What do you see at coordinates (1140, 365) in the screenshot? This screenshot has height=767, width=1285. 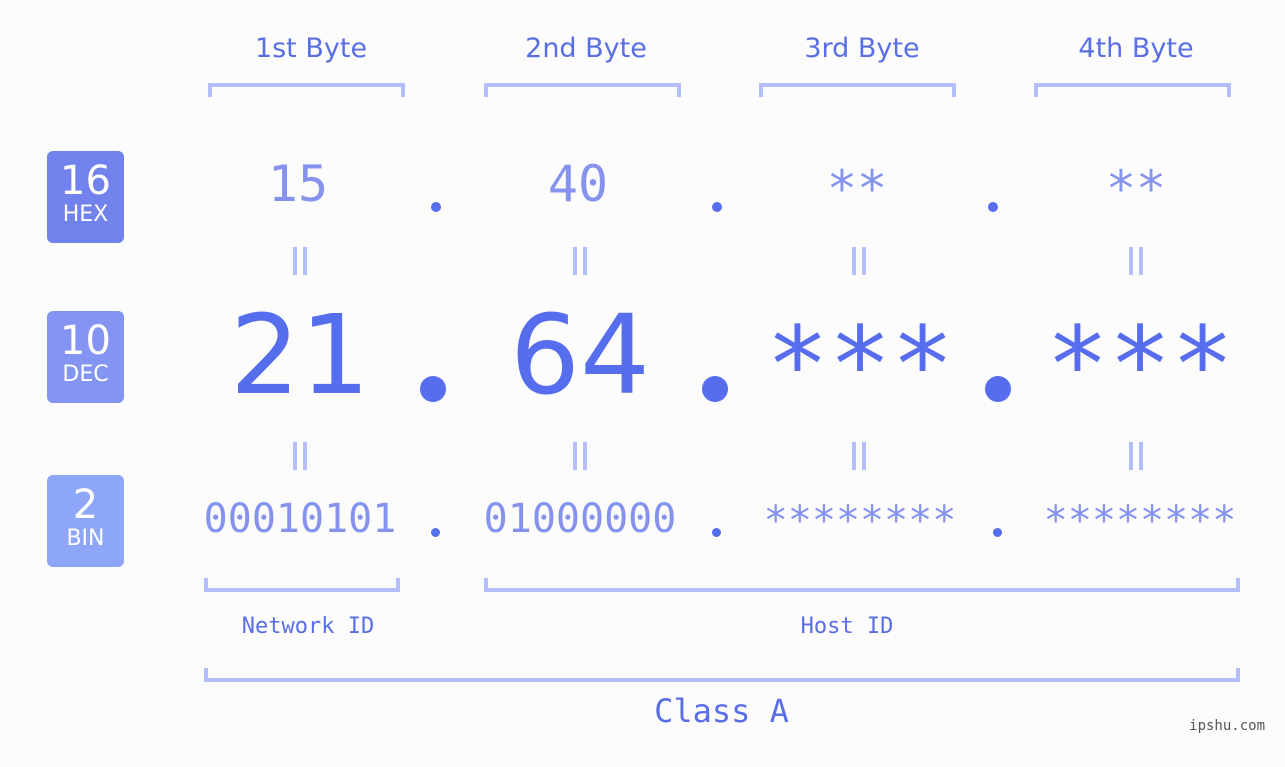 I see `dec-byte-4: ***` at bounding box center [1140, 365].